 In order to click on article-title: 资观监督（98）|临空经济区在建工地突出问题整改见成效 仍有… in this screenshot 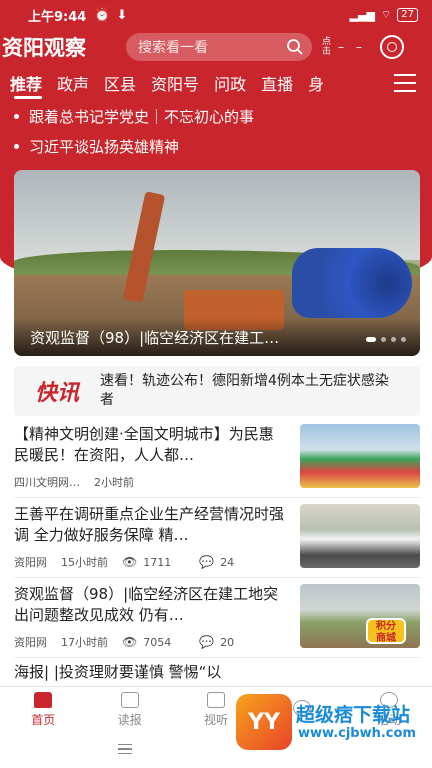, I will do `click(146, 604)`.